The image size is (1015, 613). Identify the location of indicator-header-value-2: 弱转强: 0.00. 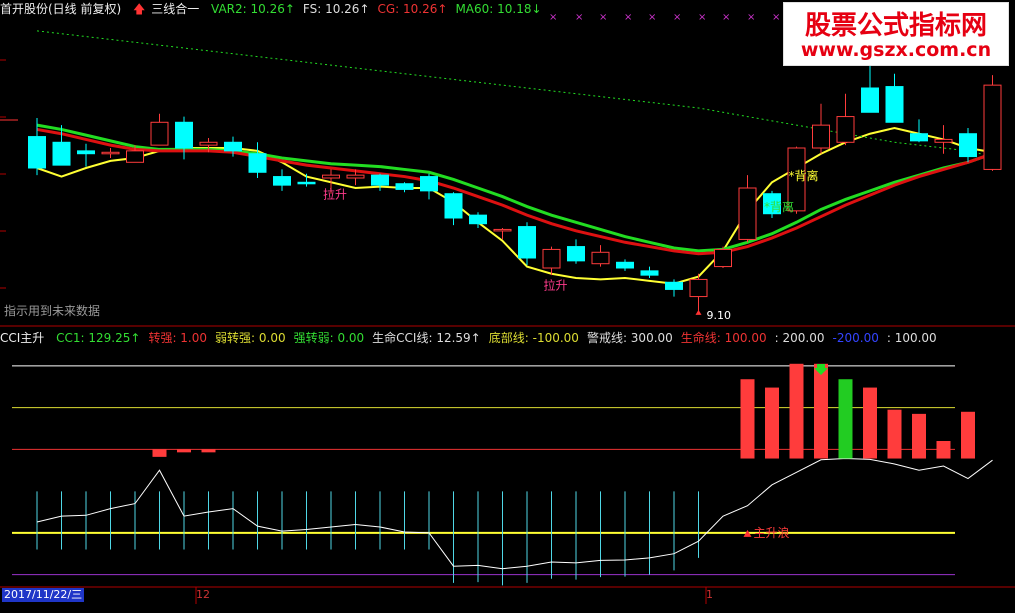
(250, 338).